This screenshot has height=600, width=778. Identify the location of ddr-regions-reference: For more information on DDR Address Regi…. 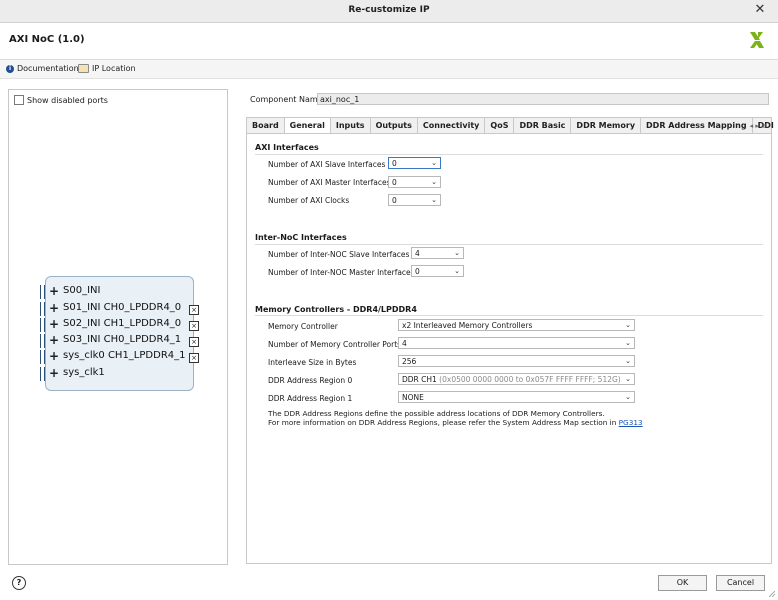
(455, 422).